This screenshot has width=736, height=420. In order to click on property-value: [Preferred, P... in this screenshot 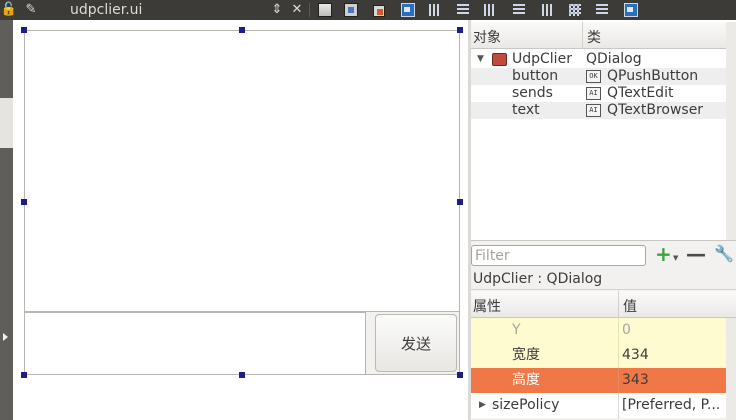, I will do `click(671, 405)`.